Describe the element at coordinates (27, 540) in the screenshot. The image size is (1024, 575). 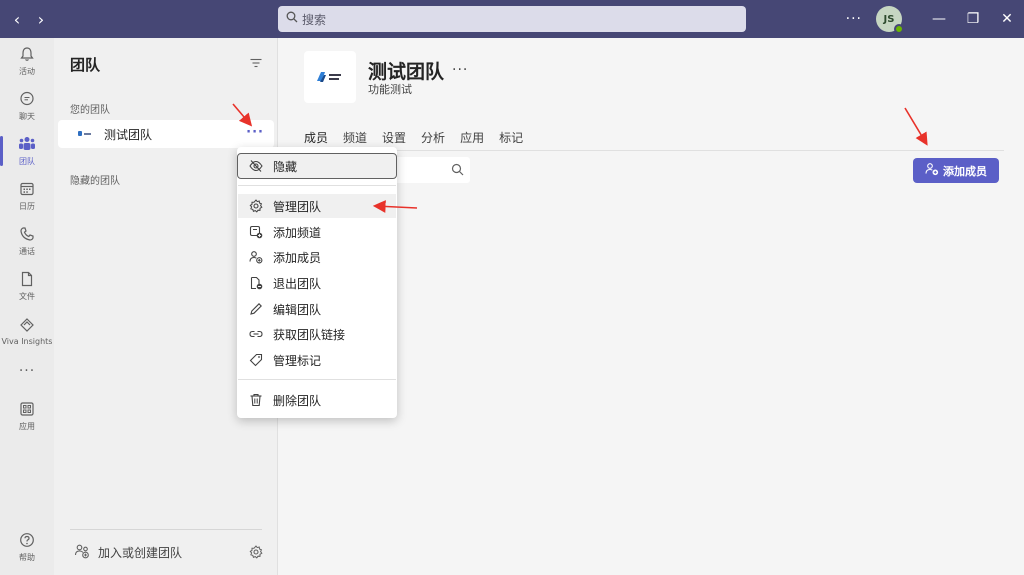
I see `help-icon` at that location.